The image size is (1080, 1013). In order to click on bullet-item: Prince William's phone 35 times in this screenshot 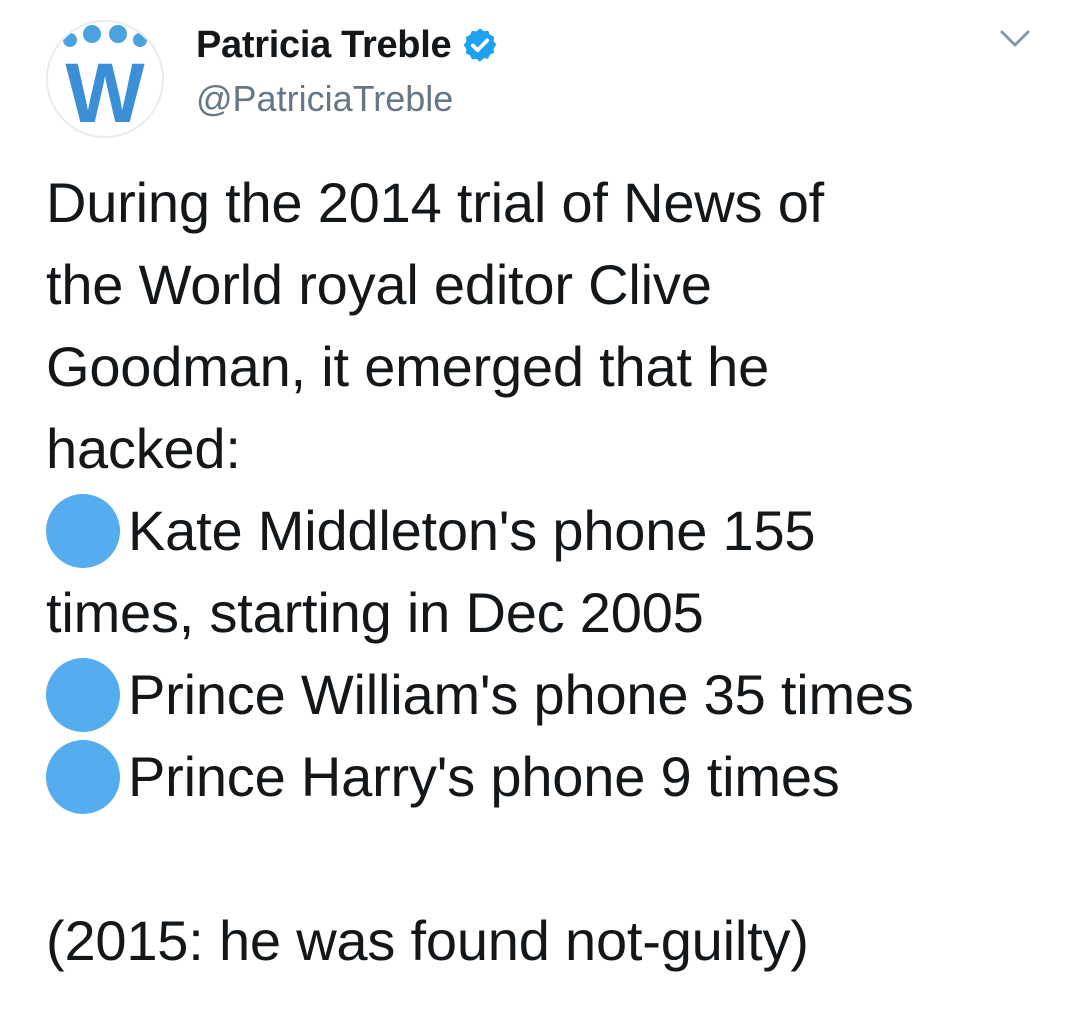, I will do `click(551, 695)`.